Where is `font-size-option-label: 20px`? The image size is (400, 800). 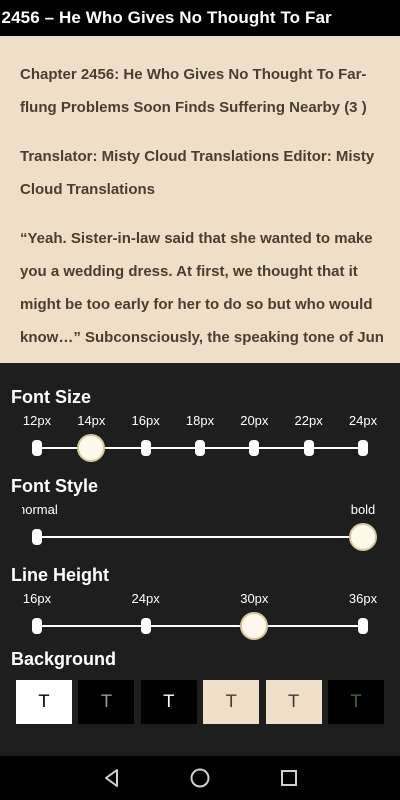 font-size-option-label: 20px is located at coordinates (254, 420).